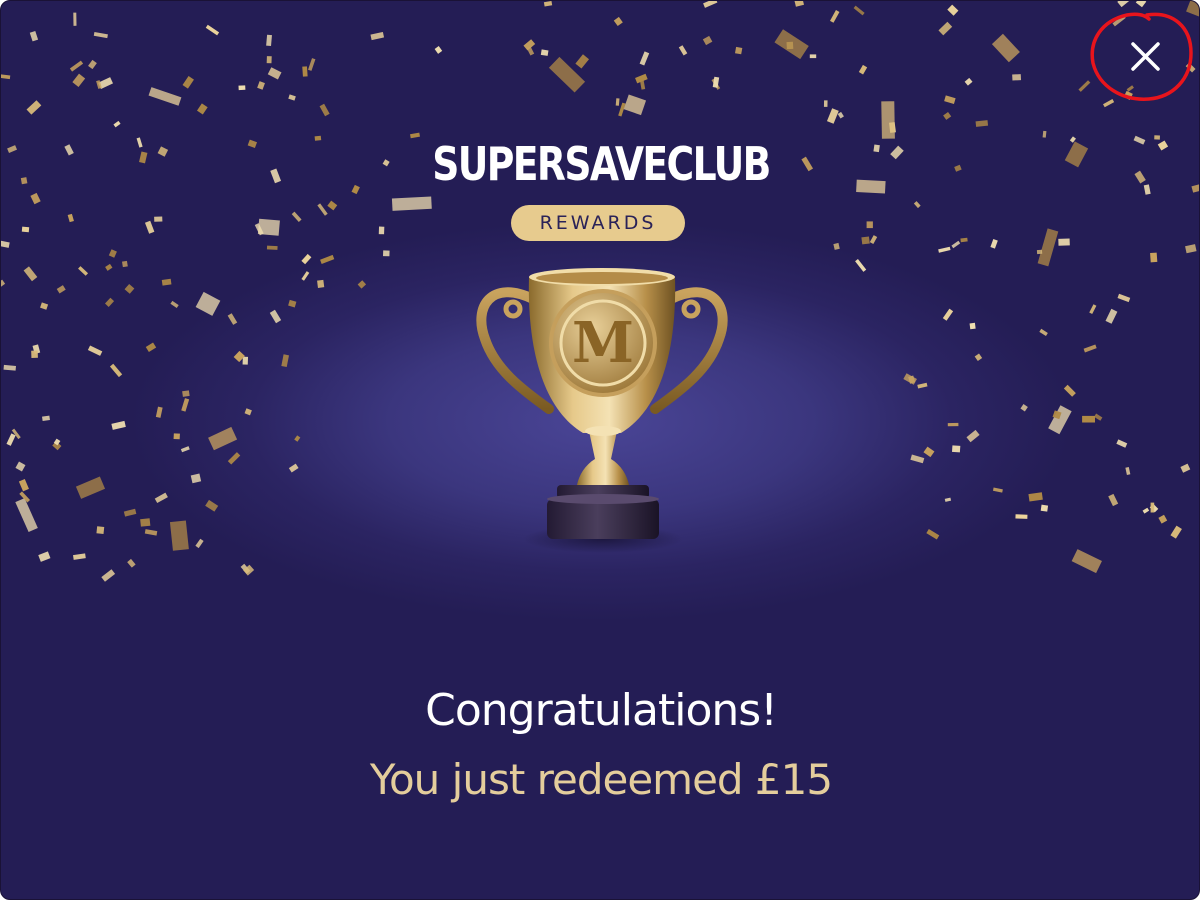  Describe the element at coordinates (602, 410) in the screenshot. I see `trophy-icon: M` at that location.